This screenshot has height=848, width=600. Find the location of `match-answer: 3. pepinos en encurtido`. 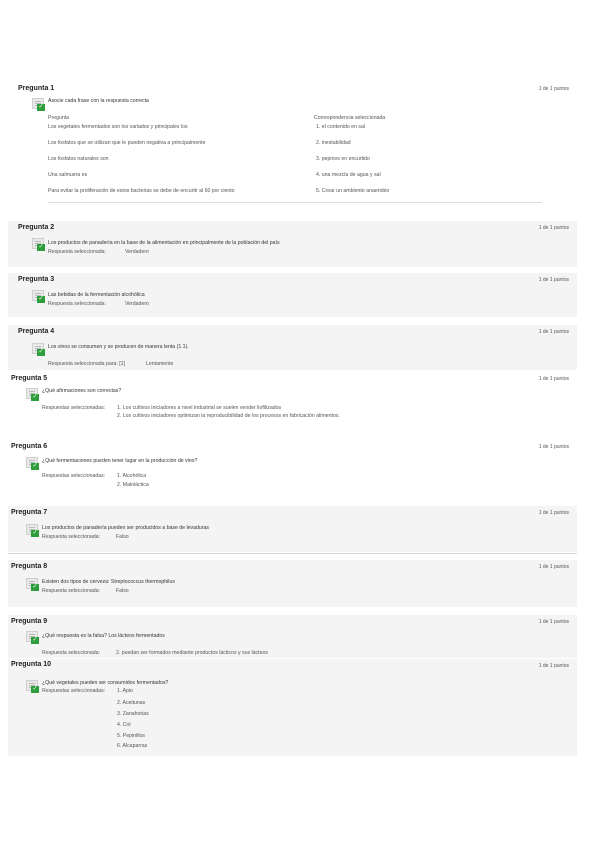

match-answer: 3. pepinos en encurtido is located at coordinates (343, 159).